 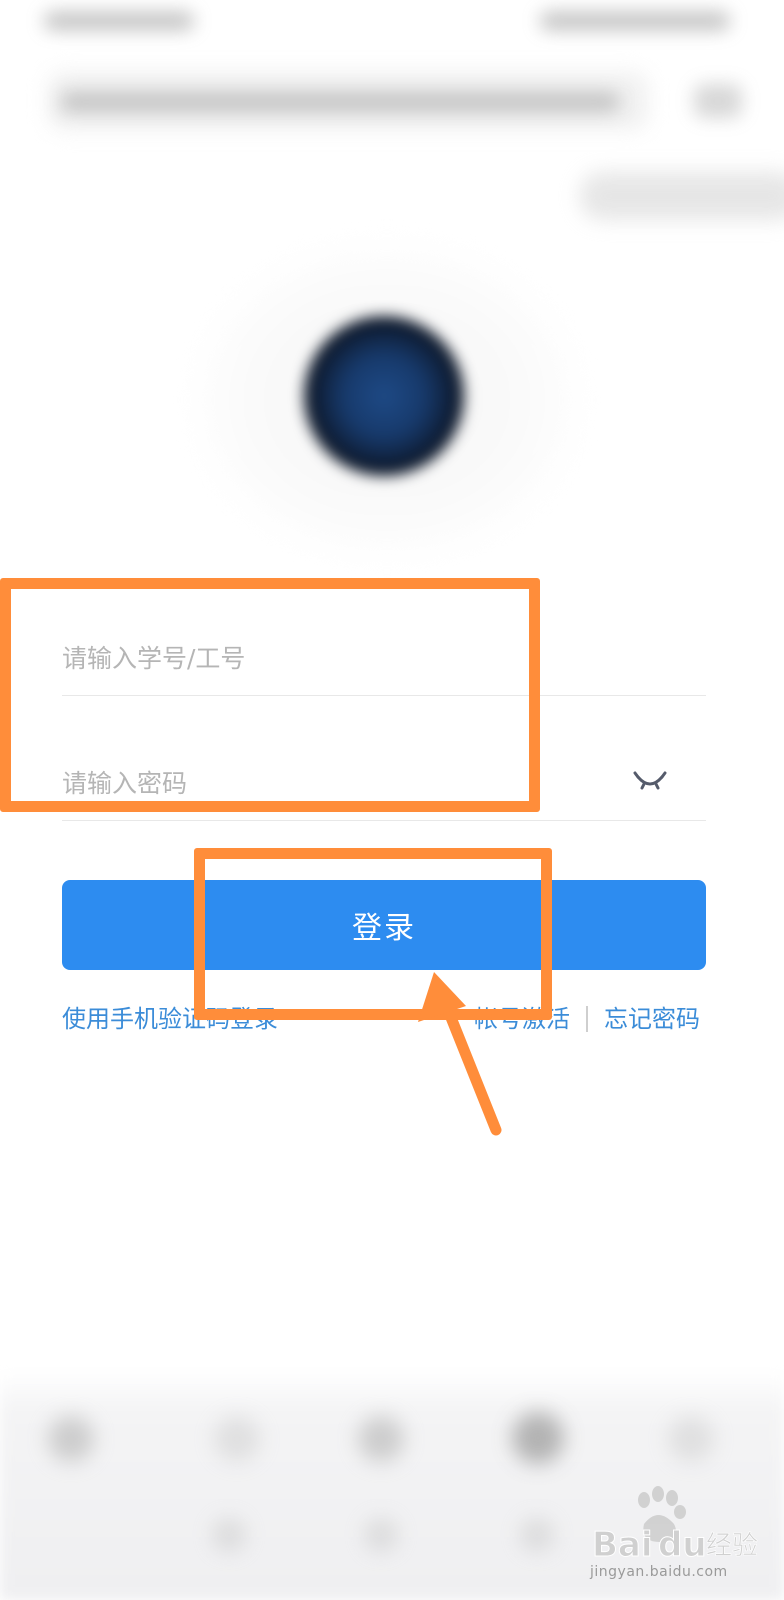 I want to click on nav-tabs-icon, so click(x=538, y=1438).